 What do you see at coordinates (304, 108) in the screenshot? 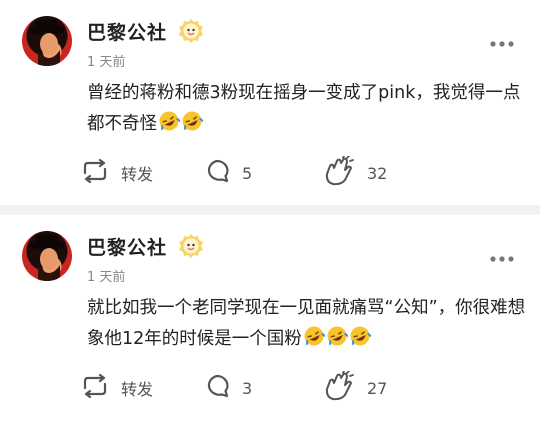
I see `post-body: 曾经的蒋粉和德3粉现在摇身一变成了pink，我觉得一点都不奇怪` at bounding box center [304, 108].